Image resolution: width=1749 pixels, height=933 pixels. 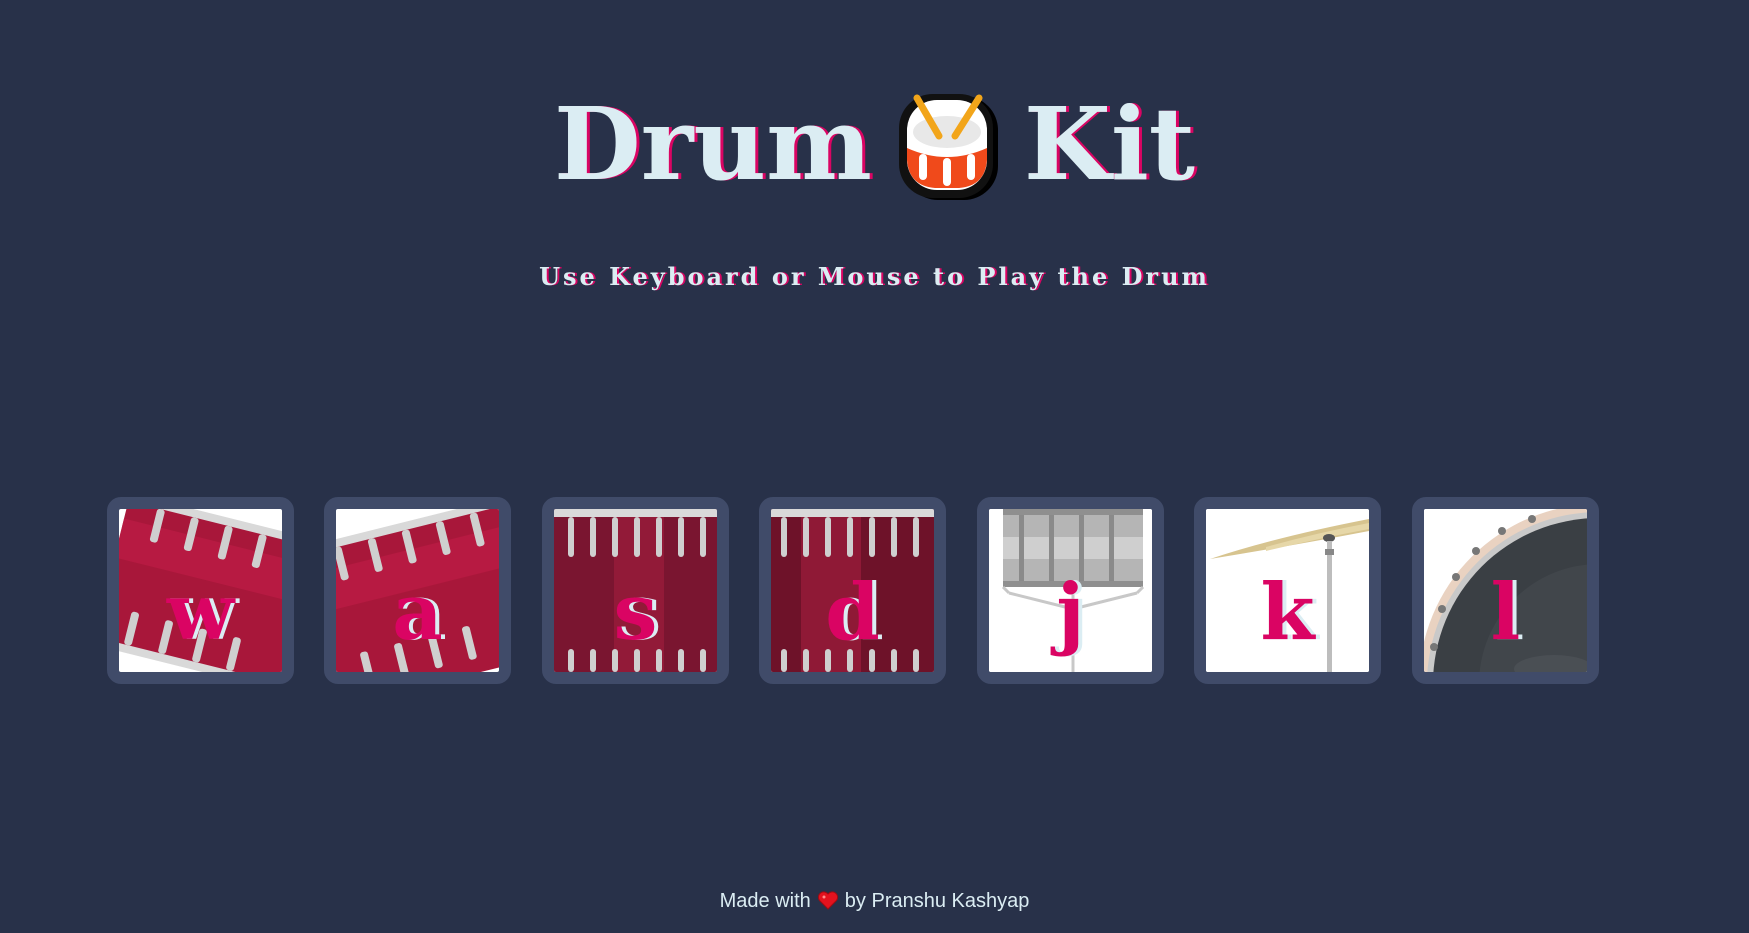 What do you see at coordinates (635, 612) in the screenshot?
I see `pad-key-label: s` at bounding box center [635, 612].